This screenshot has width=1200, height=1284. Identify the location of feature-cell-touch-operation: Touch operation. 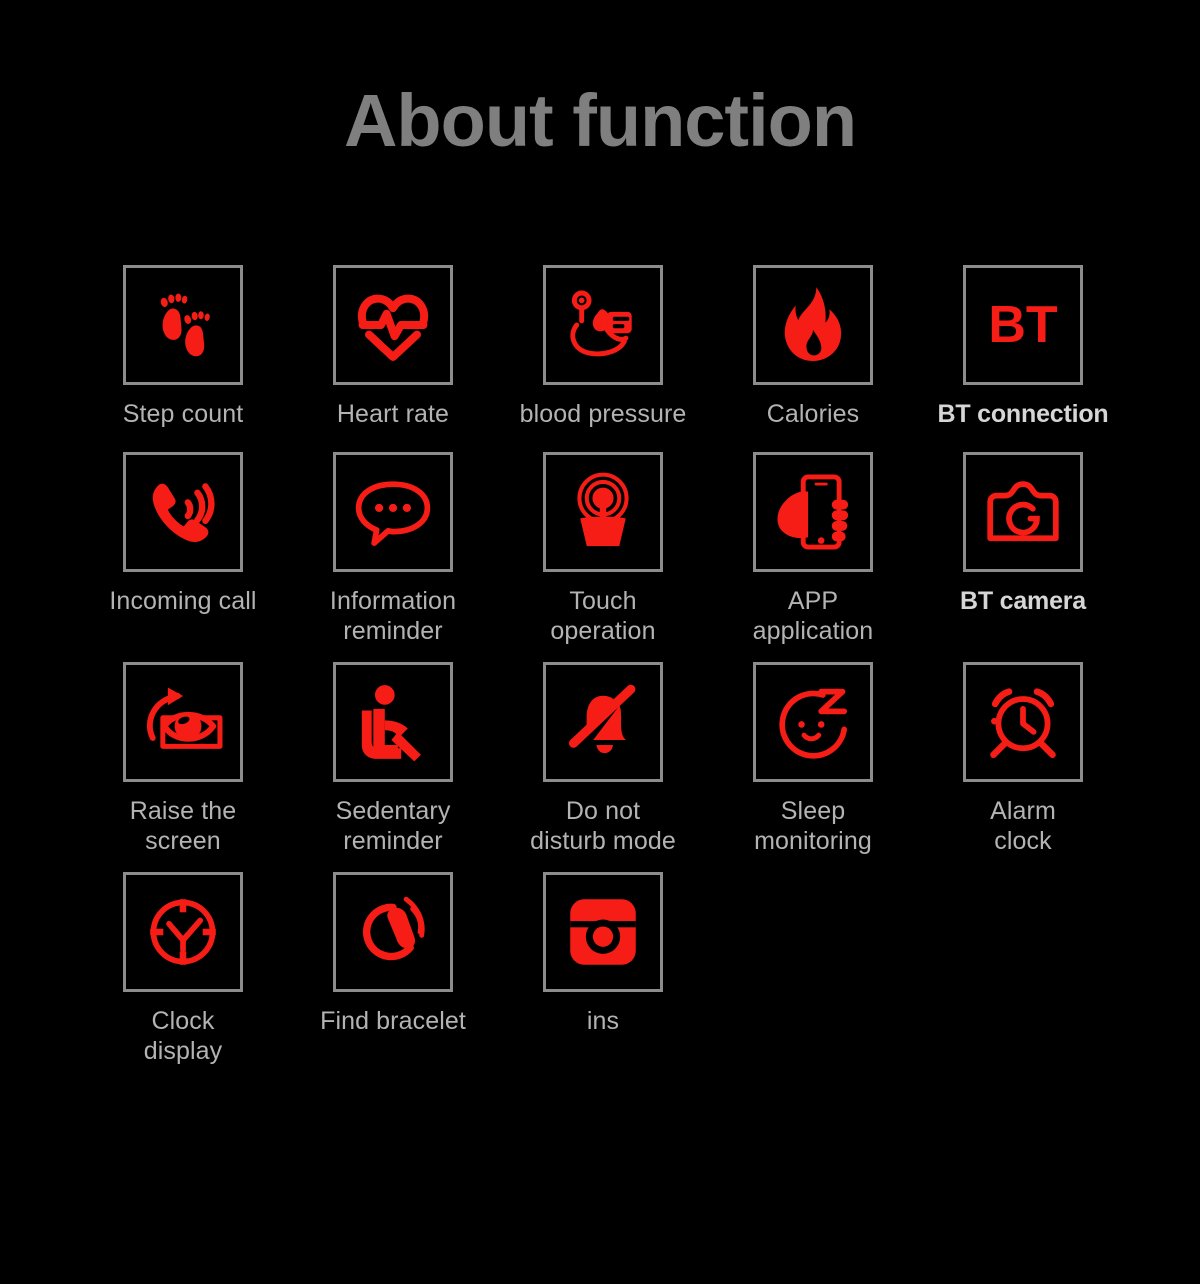
(603, 549).